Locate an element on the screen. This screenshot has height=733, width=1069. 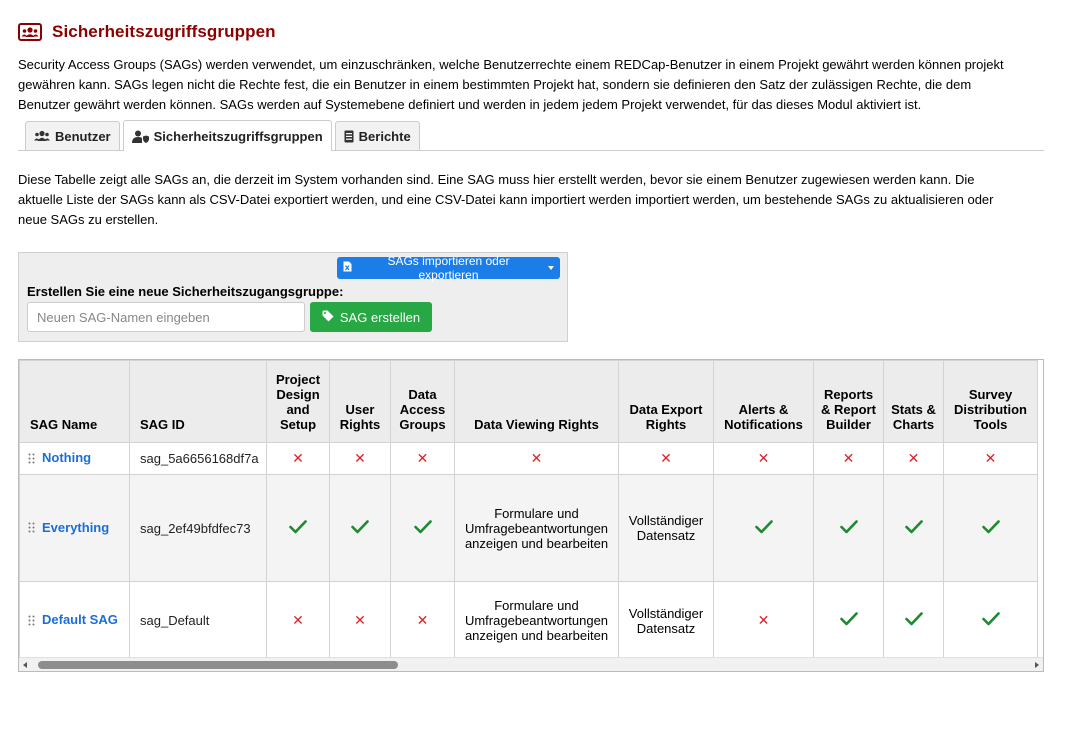
sag-name-link: Default SAG is located at coordinates (80, 619).